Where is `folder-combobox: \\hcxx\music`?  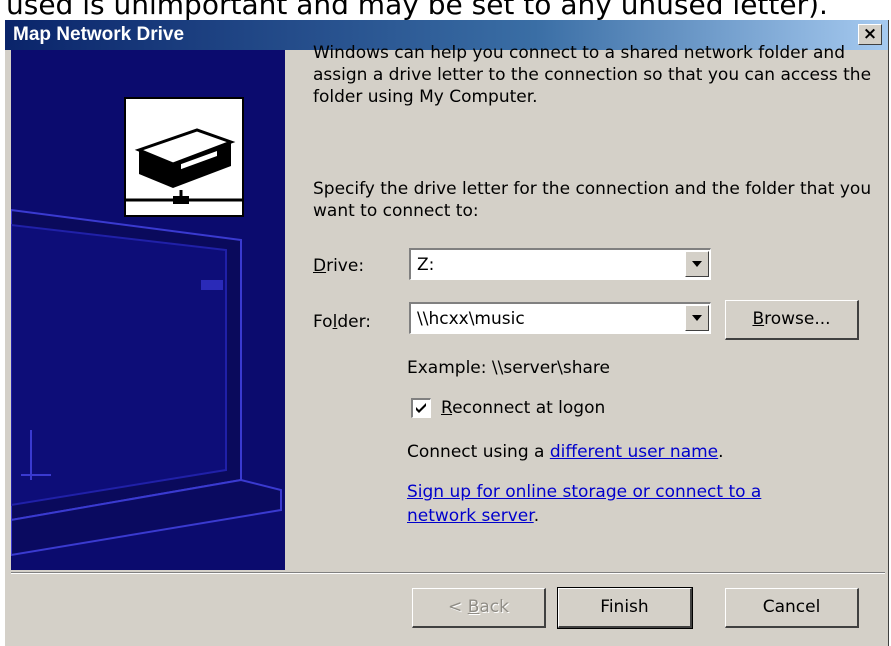 folder-combobox: \\hcxx\music is located at coordinates (560, 318).